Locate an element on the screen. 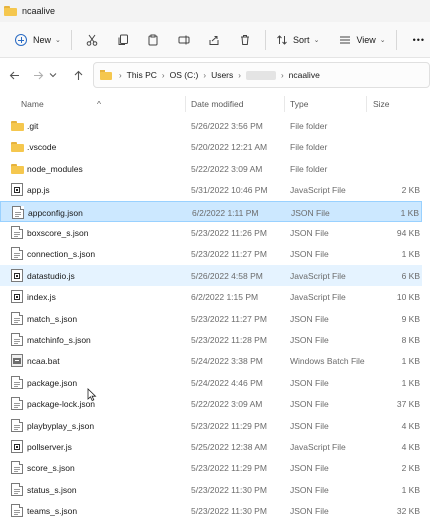  breadcrumb-users: Users is located at coordinates (222, 75).